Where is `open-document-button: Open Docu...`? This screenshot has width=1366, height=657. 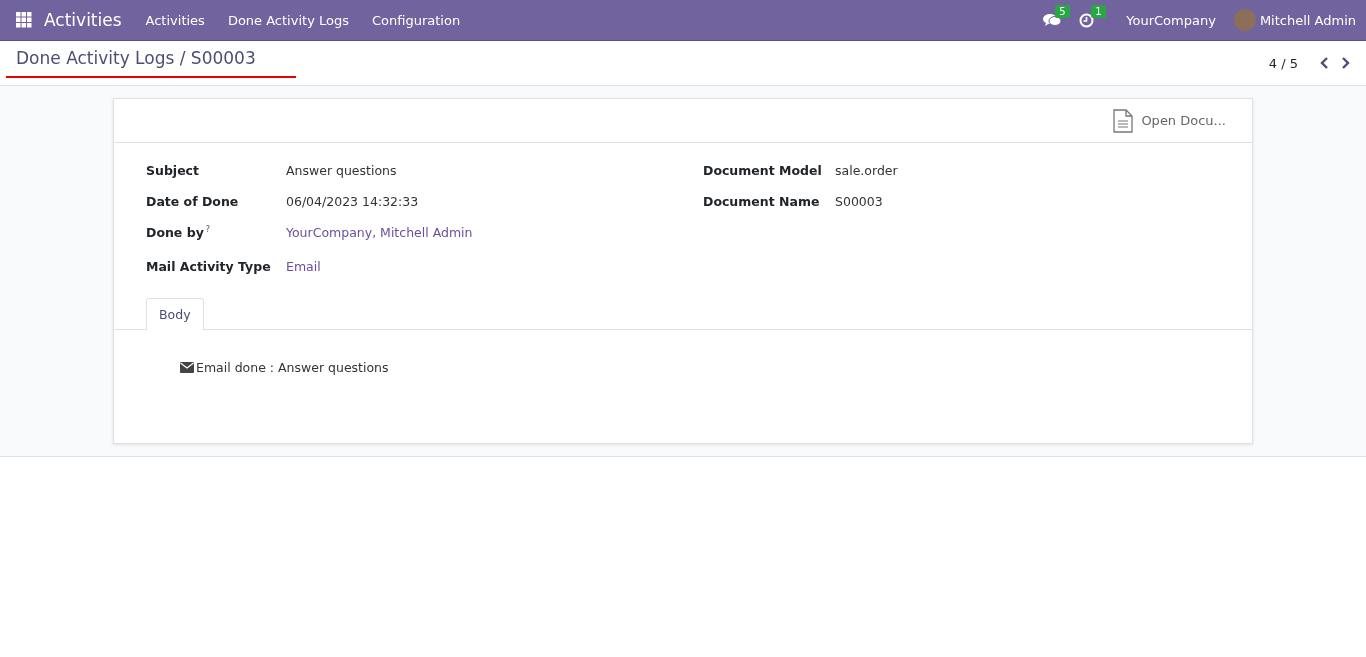 open-document-button: Open Docu... is located at coordinates (1169, 120).